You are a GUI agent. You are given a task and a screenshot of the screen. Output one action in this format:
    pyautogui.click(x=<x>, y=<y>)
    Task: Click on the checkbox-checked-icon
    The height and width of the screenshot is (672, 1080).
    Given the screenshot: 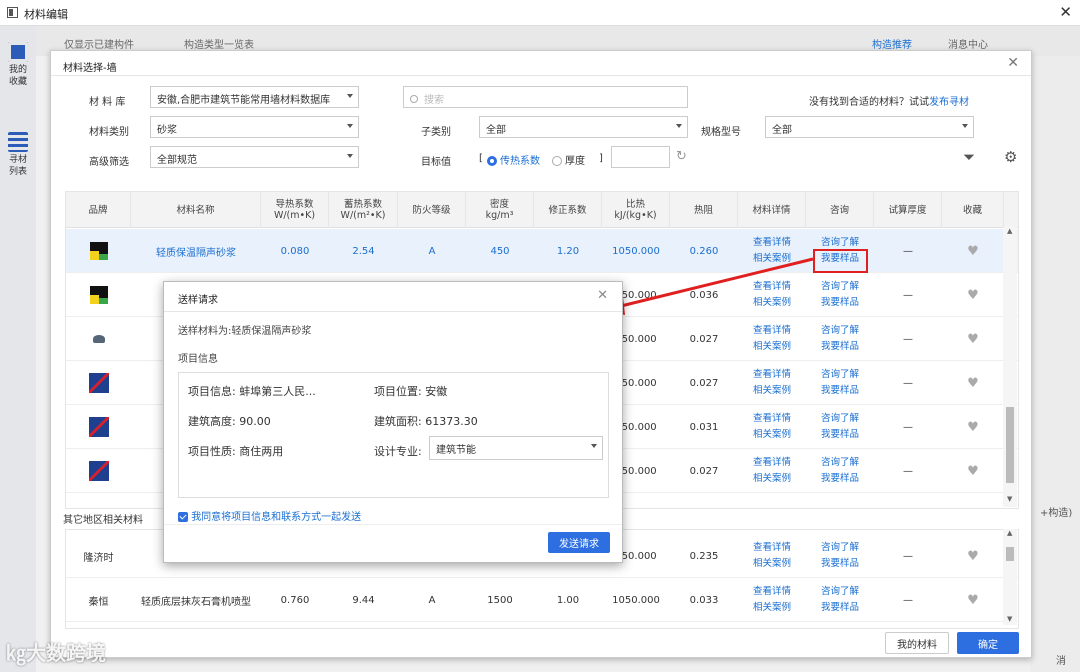 What is the action you would take?
    pyautogui.click(x=183, y=517)
    